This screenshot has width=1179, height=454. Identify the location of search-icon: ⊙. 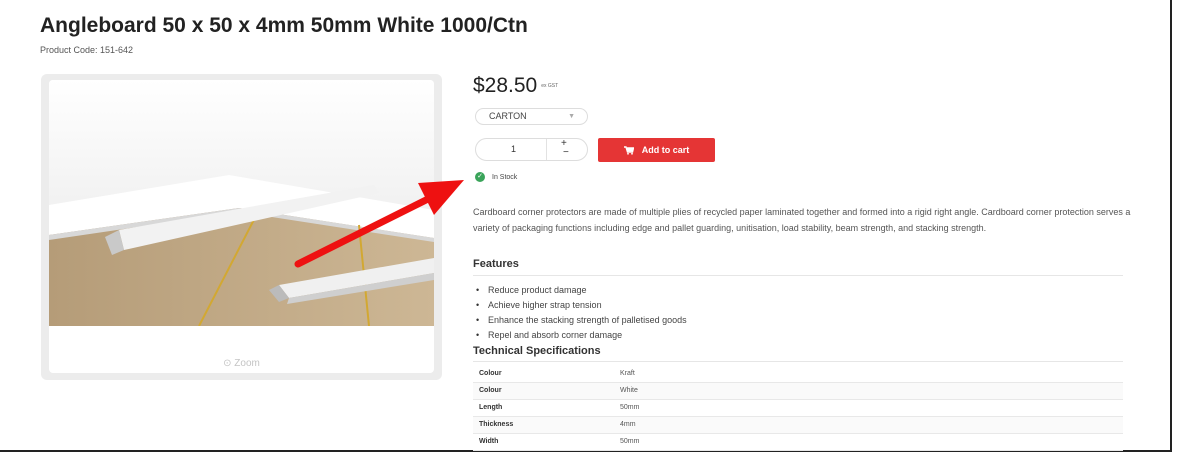
(227, 363).